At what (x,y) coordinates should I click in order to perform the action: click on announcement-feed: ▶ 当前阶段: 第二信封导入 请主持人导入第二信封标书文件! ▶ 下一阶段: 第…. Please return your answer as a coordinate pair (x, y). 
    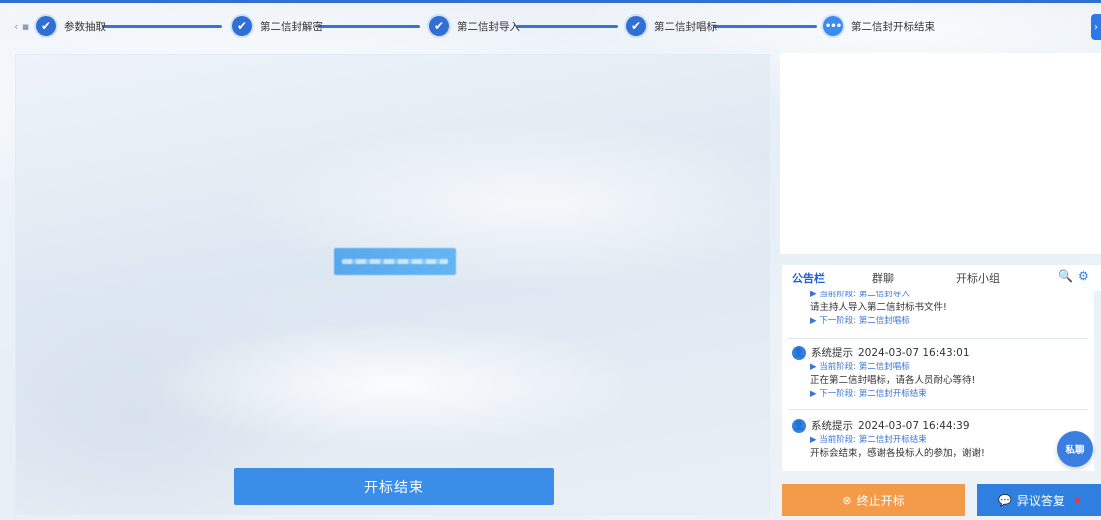
    Looking at the image, I should click on (938, 381).